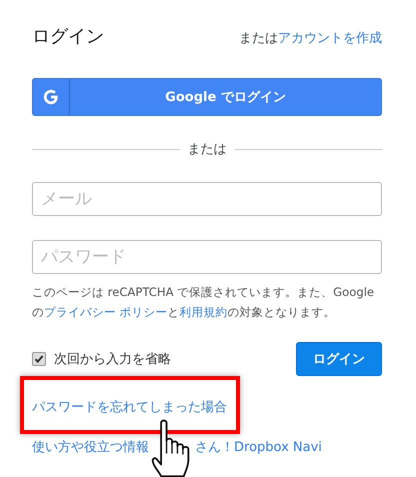 This screenshot has height=477, width=416. I want to click on page-title: ログイン, so click(68, 36).